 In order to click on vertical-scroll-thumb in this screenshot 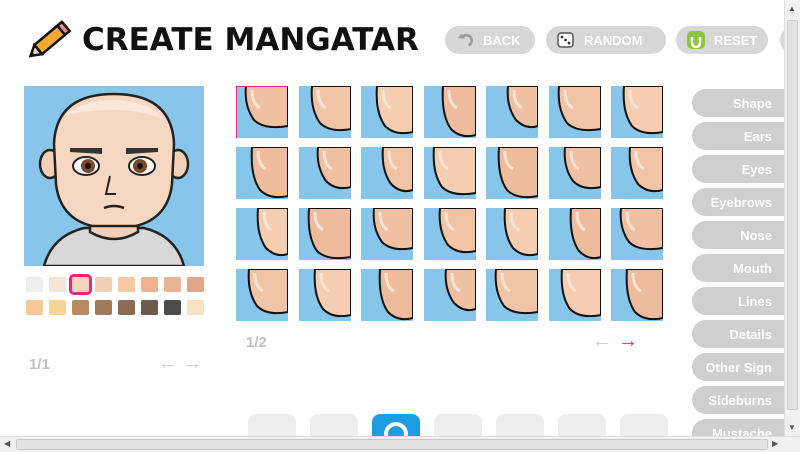, I will do `click(792, 215)`.